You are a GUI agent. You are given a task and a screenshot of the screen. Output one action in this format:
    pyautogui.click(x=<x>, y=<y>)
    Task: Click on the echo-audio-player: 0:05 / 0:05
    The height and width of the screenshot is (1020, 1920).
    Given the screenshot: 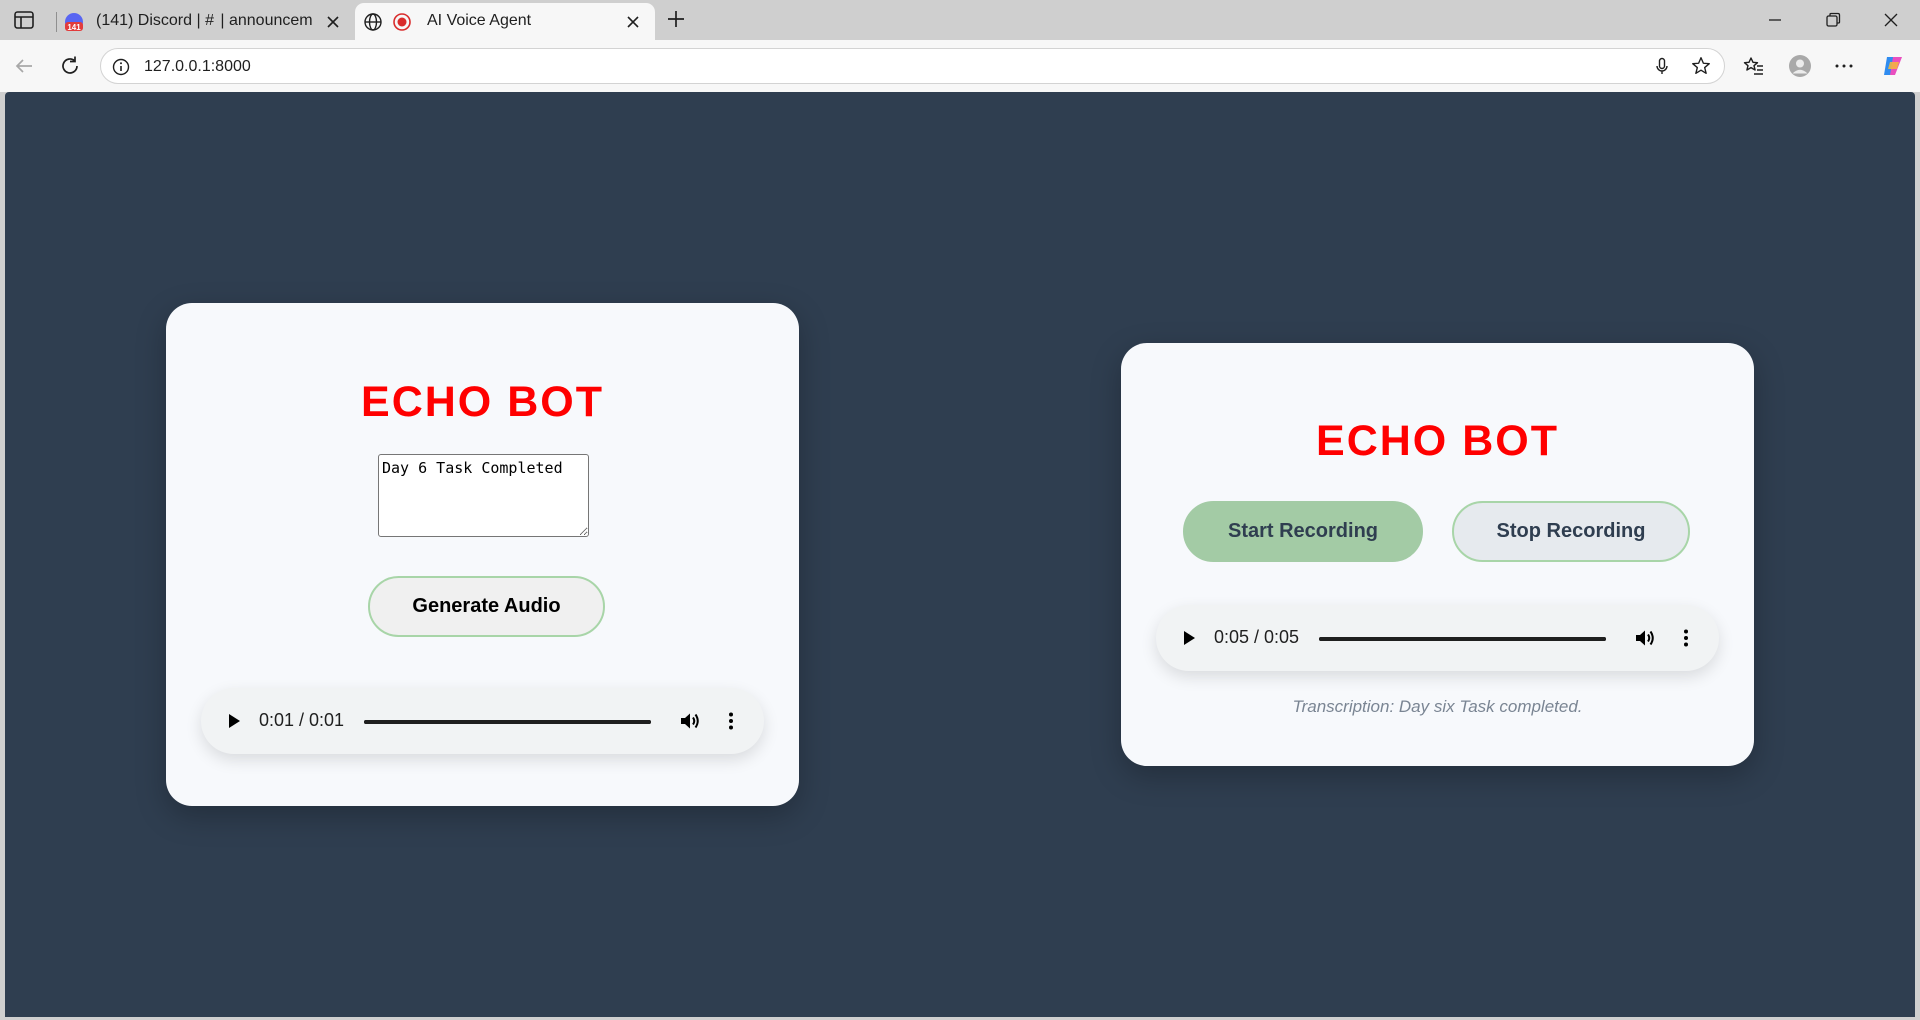 What is the action you would take?
    pyautogui.click(x=1437, y=638)
    